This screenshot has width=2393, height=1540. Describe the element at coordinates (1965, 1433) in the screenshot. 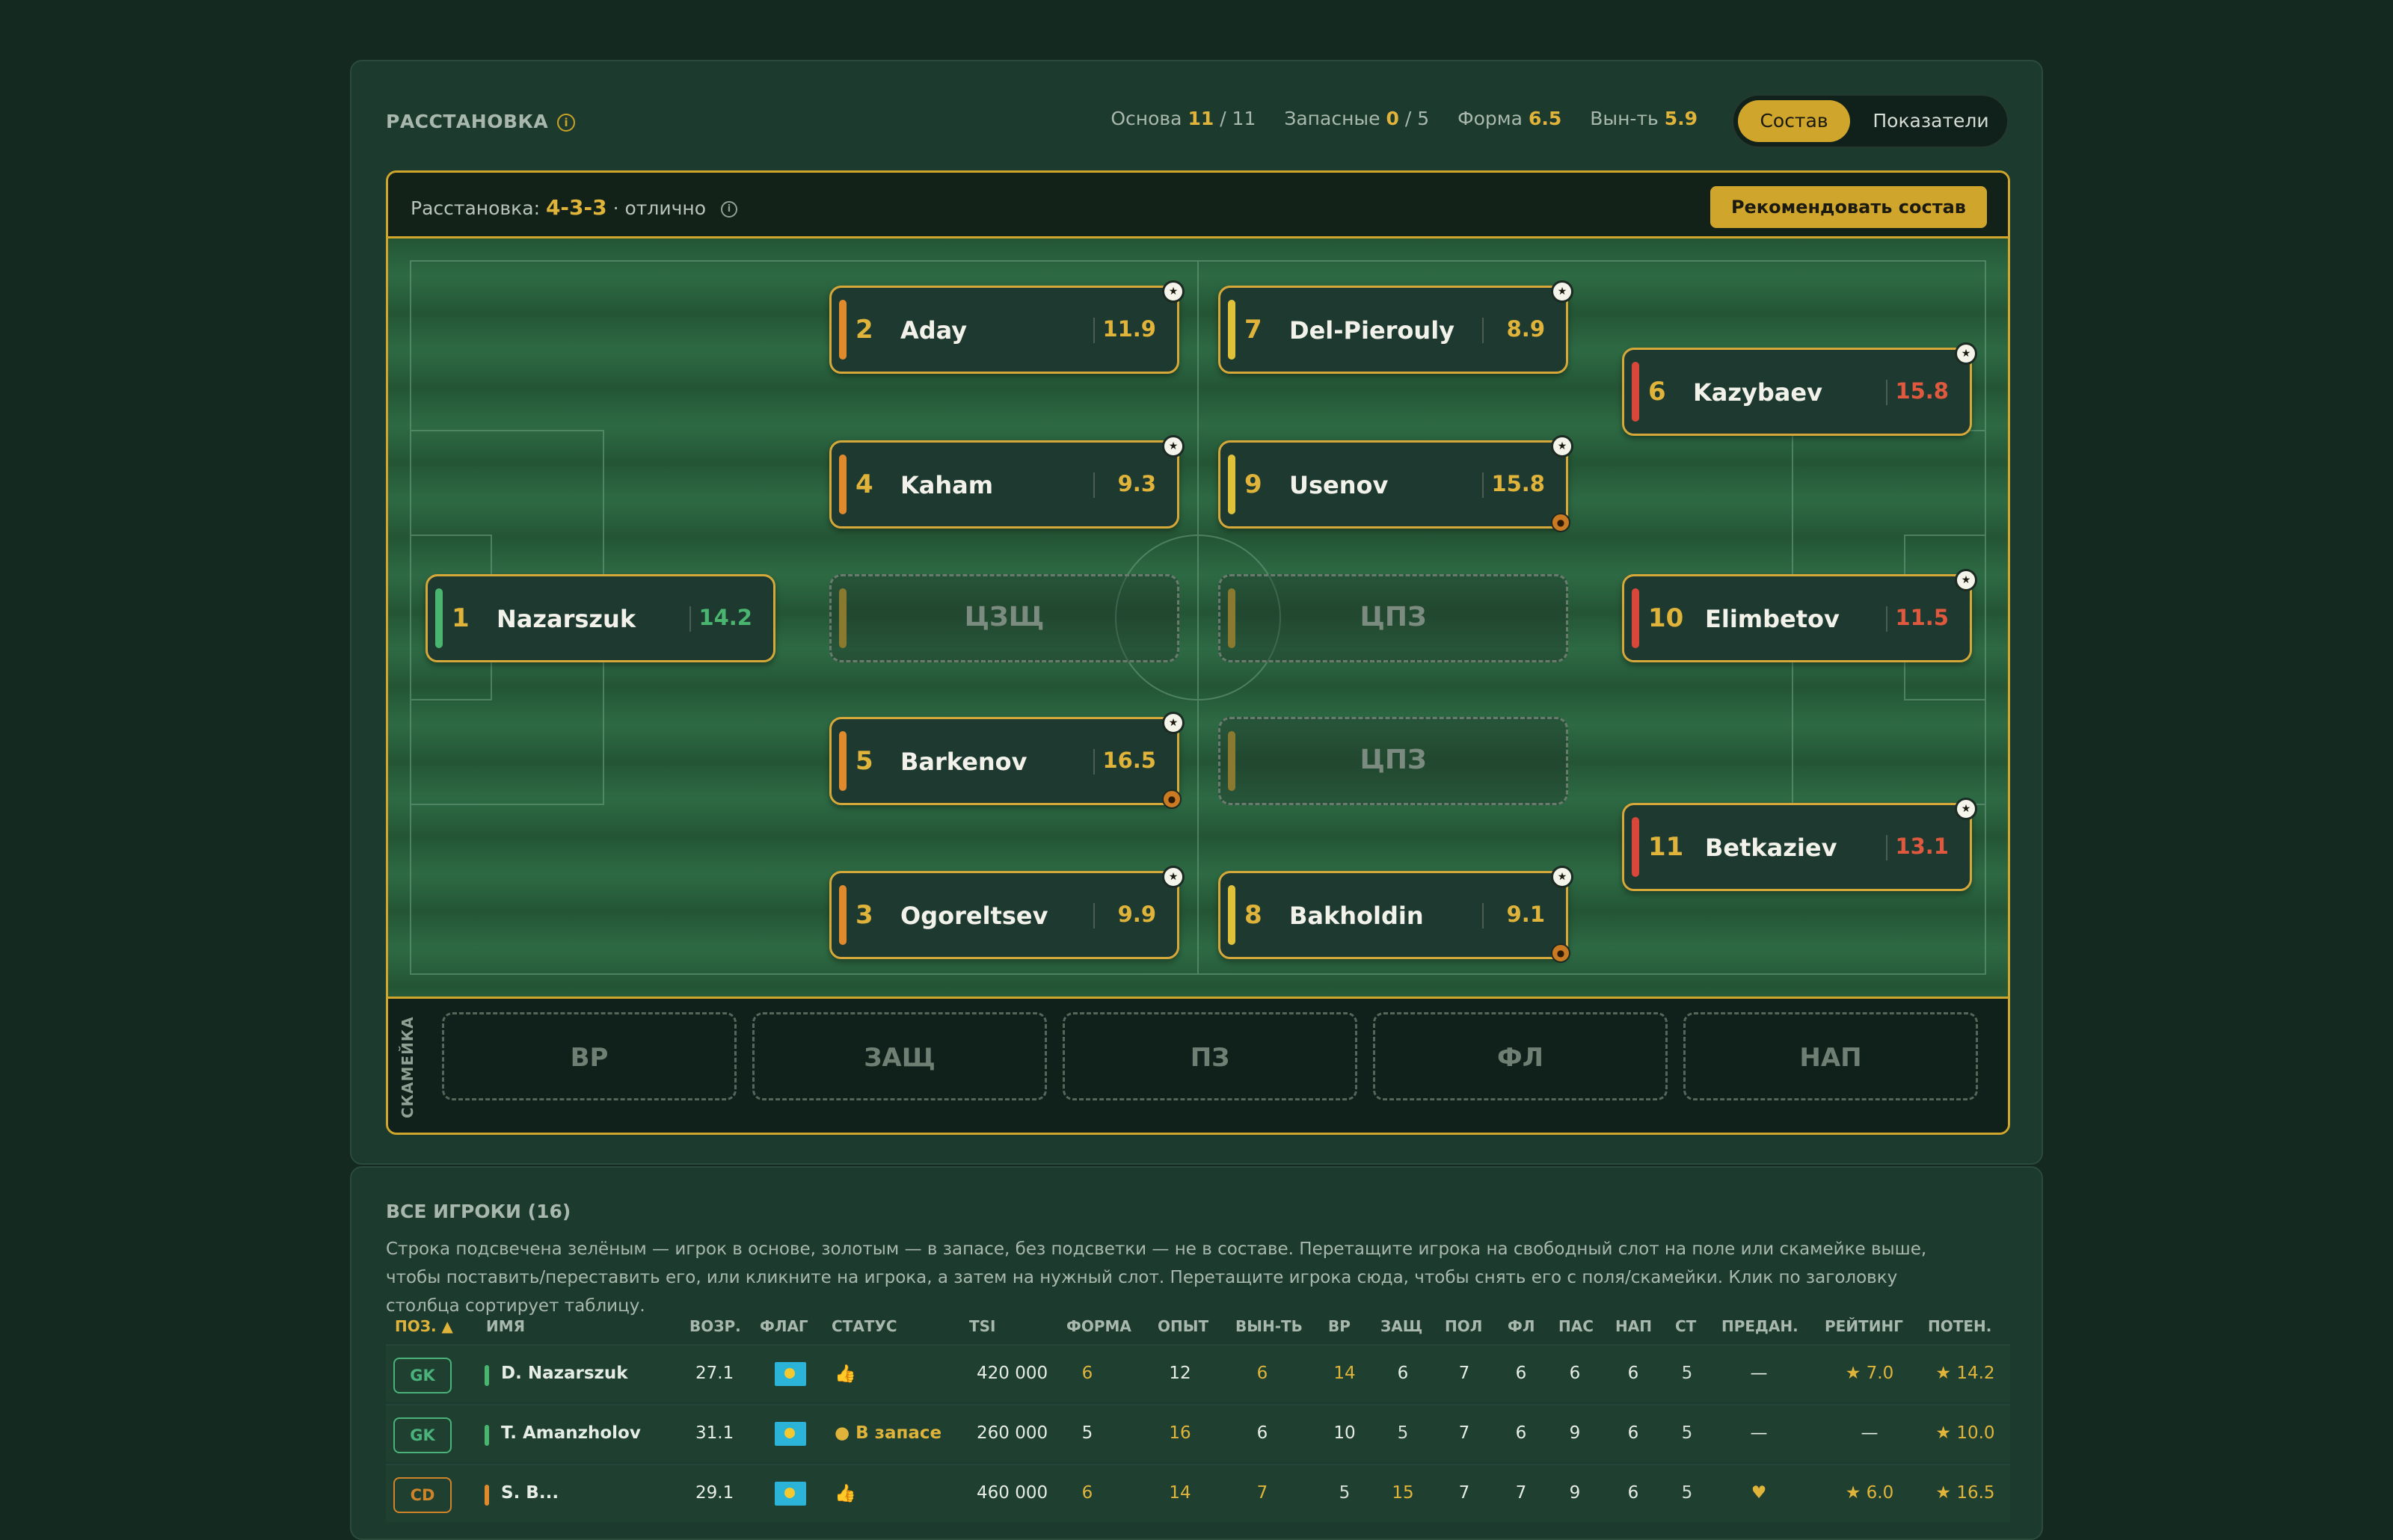

I see `potential: ★ 10.0` at that location.